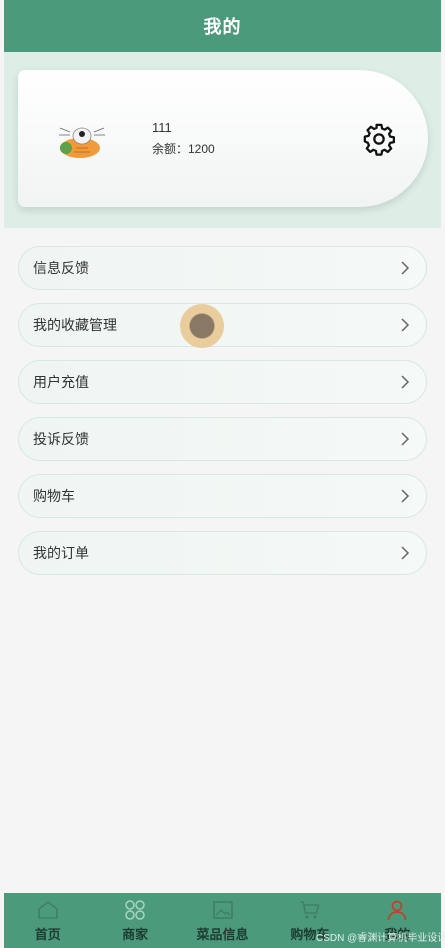 The image size is (445, 948). Describe the element at coordinates (380, 938) in the screenshot. I see `watermark: CSDN @睿渊计算机毕业设计` at that location.